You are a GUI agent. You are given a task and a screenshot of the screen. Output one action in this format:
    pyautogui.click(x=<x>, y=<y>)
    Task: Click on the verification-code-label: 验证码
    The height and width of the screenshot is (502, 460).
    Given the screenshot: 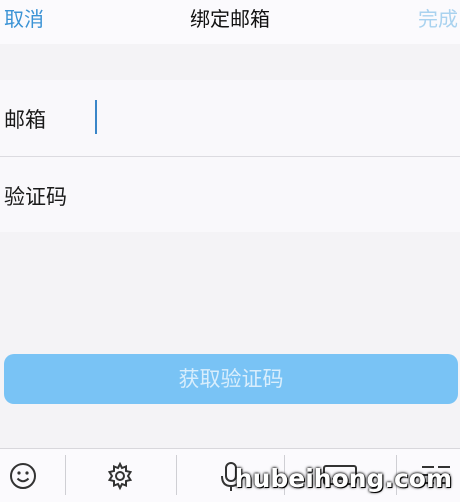 What is the action you would take?
    pyautogui.click(x=35, y=197)
    